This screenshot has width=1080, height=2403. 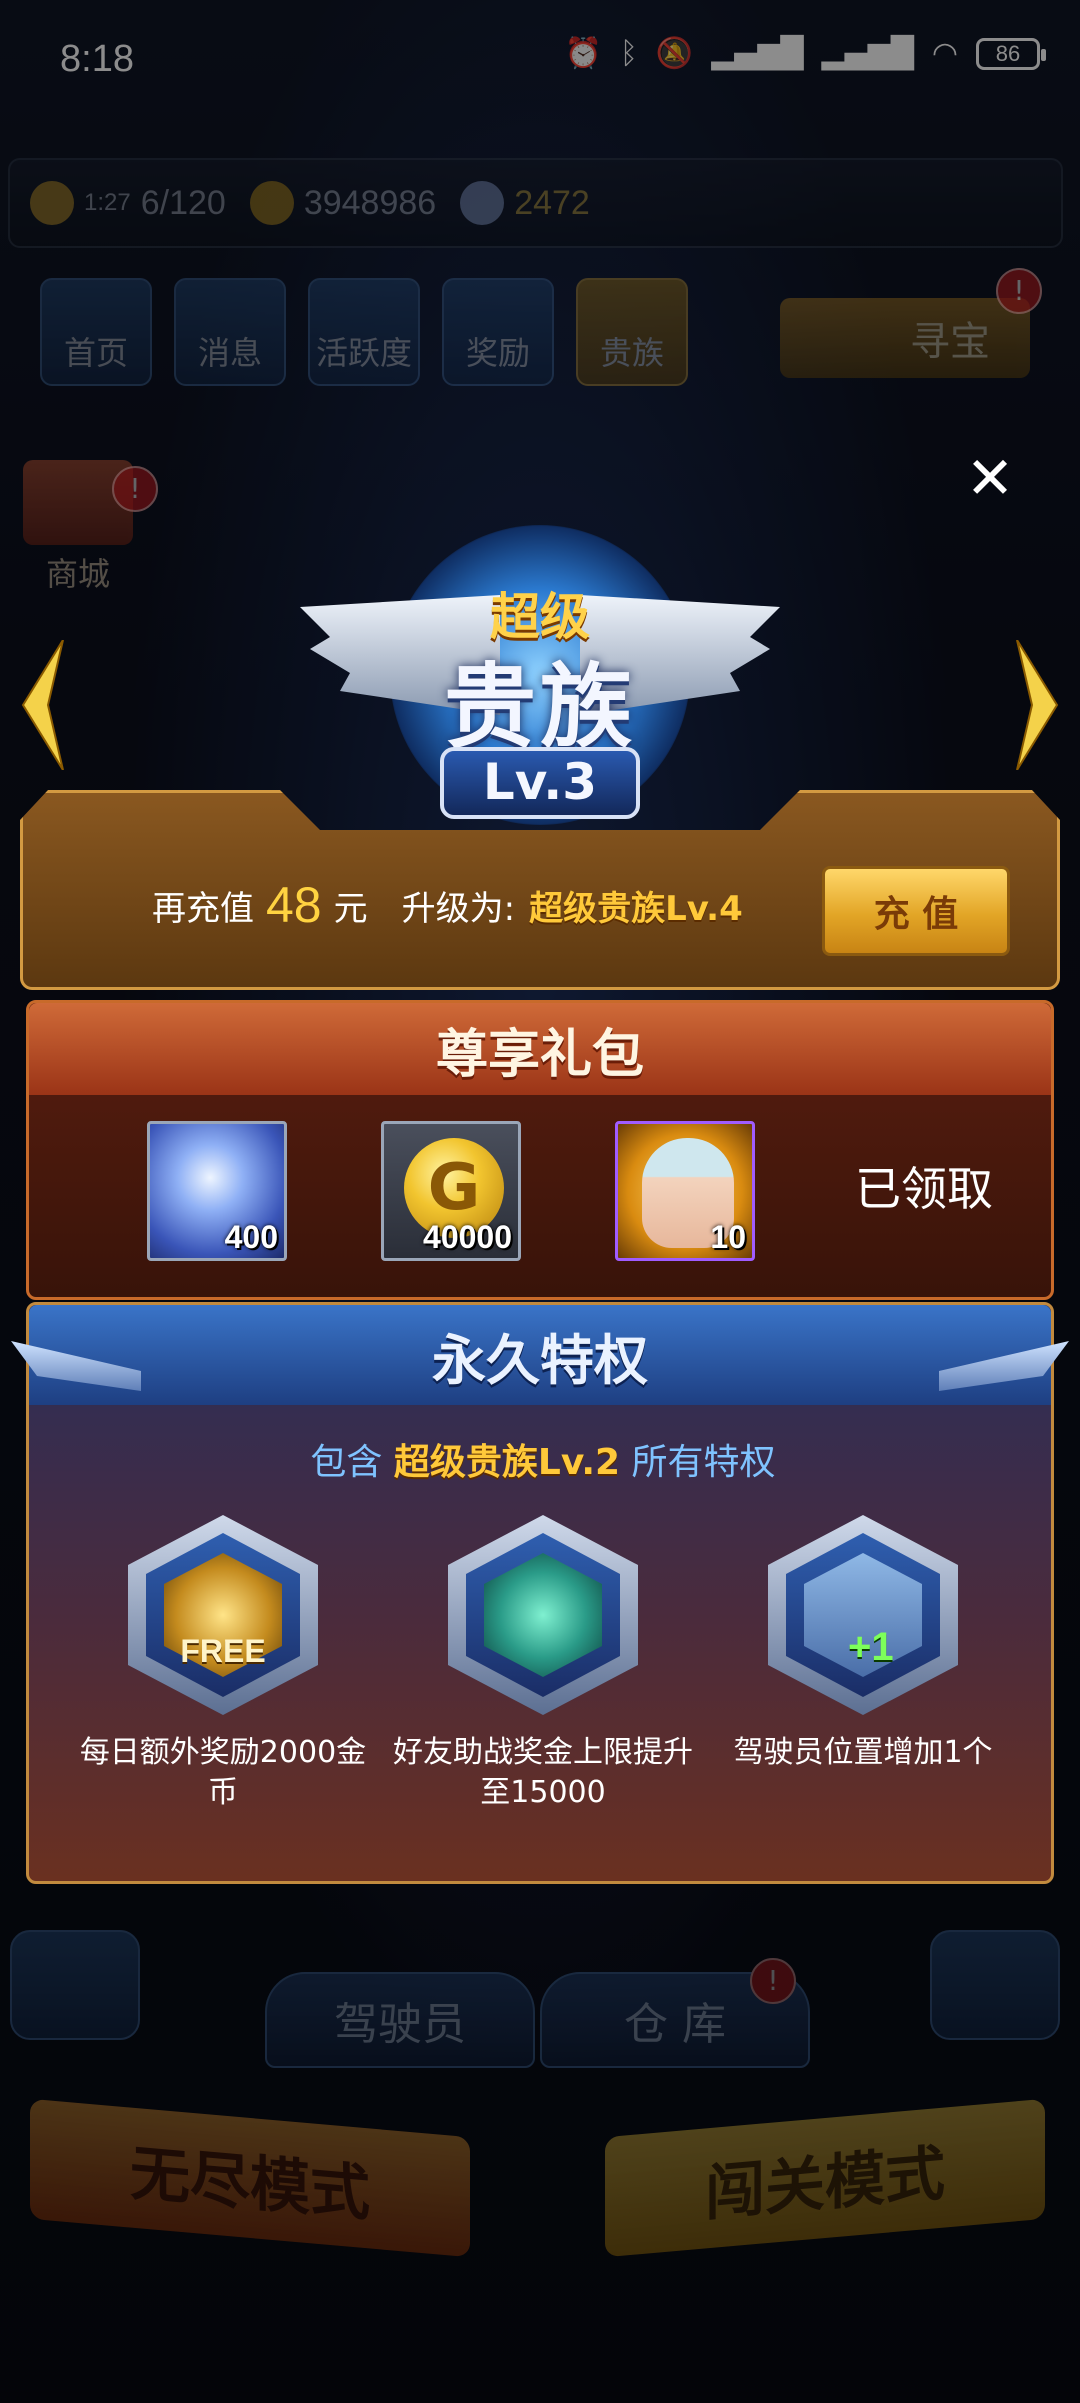 I want to click on prev-level-arrow-icon, so click(x=43, y=705).